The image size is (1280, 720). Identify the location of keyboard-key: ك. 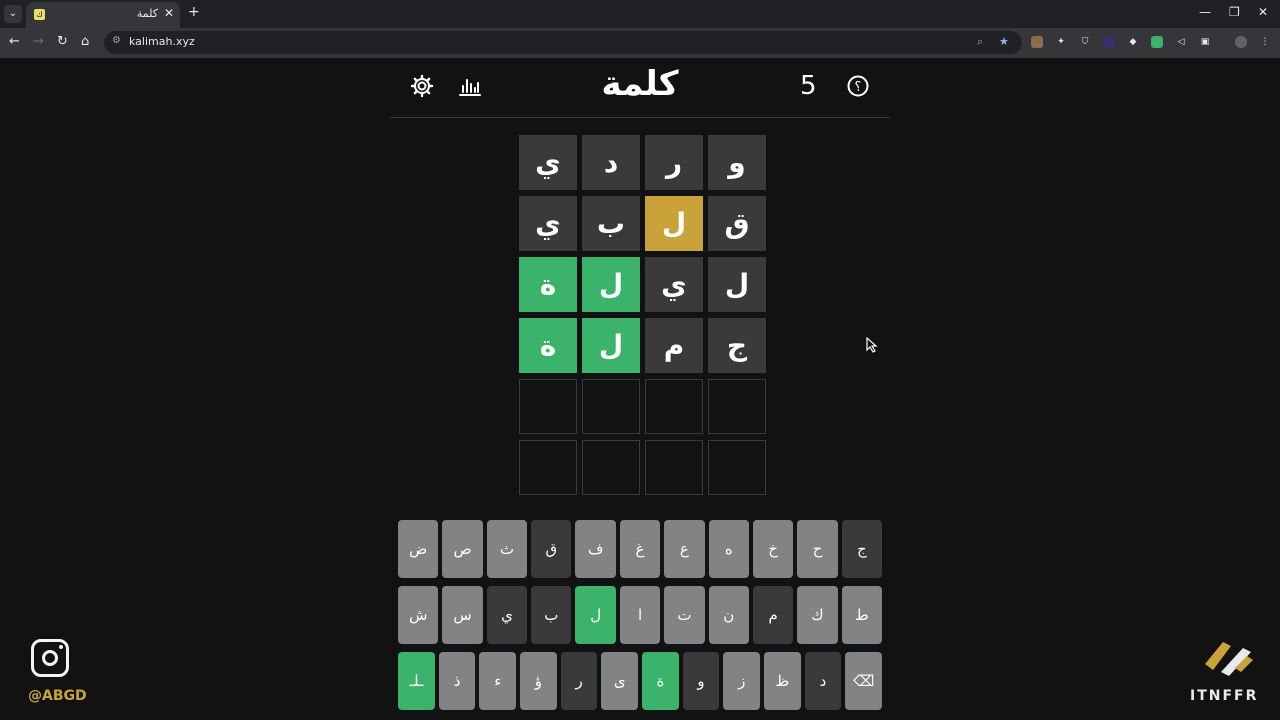
(817, 615).